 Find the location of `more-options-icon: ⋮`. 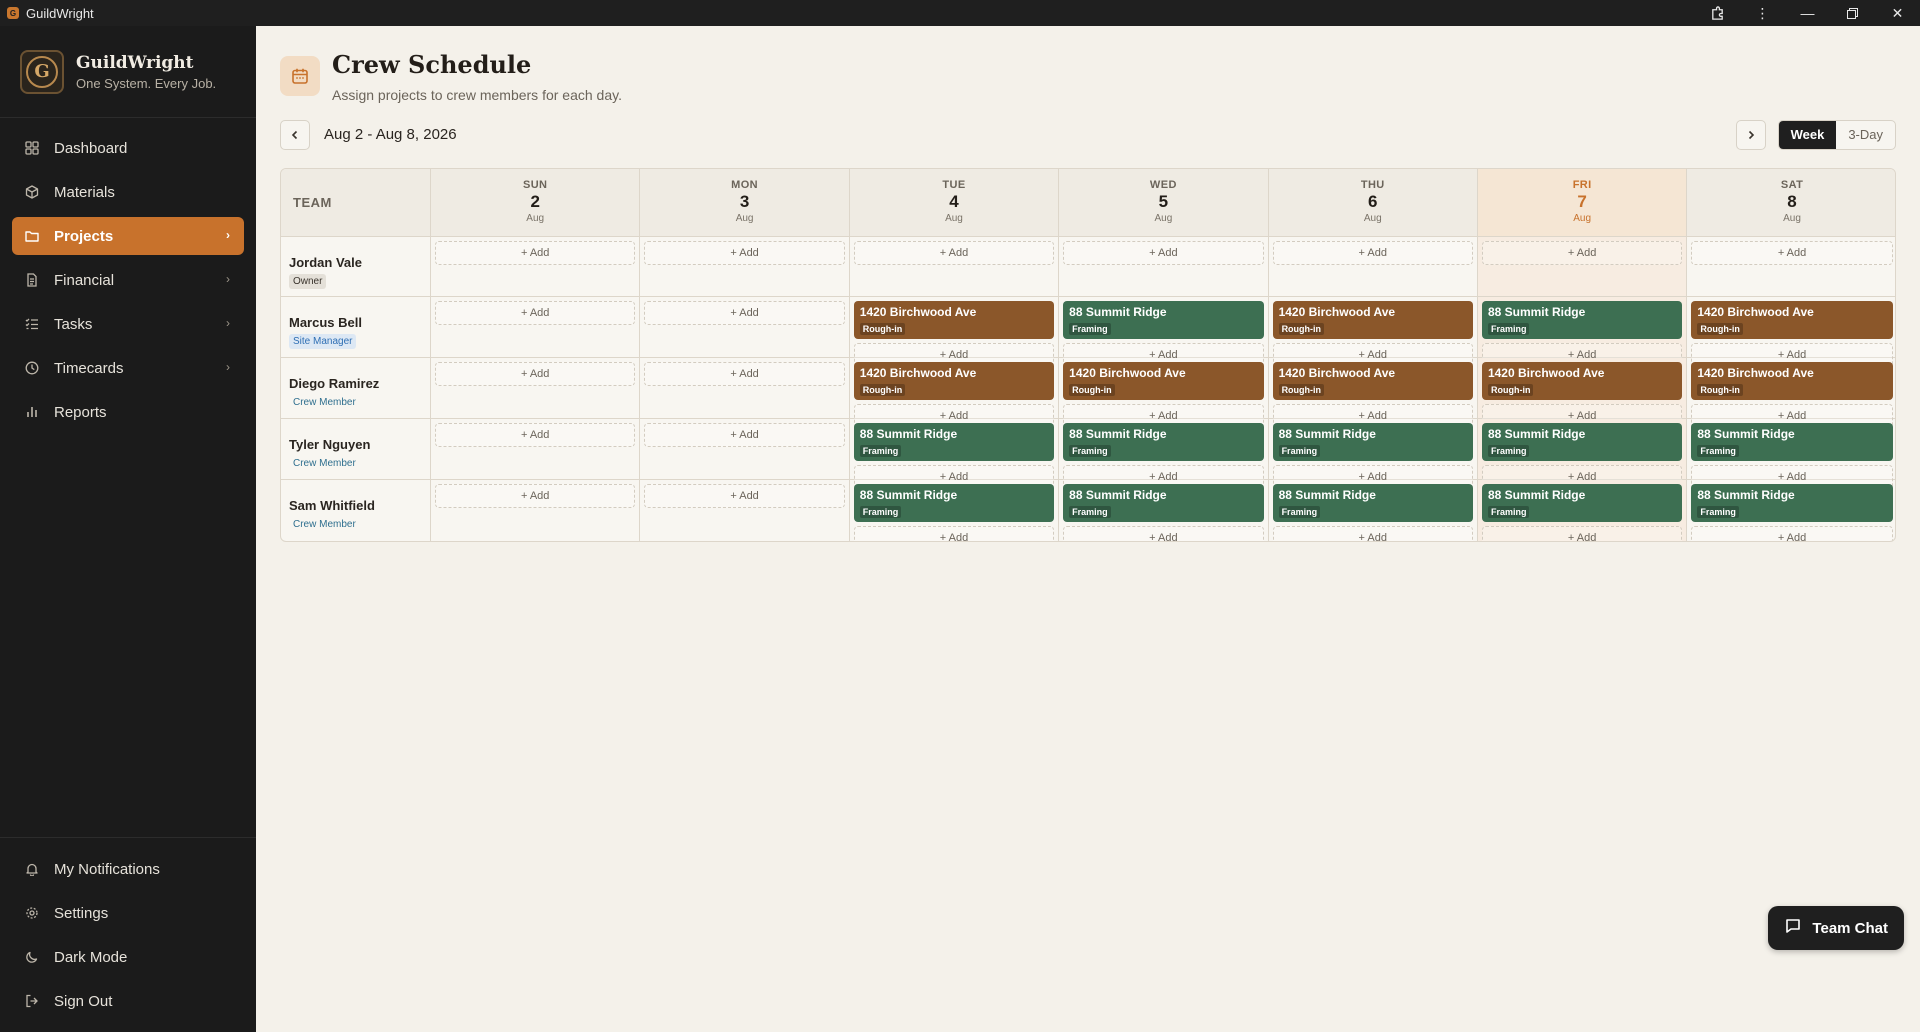

more-options-icon: ⋮ is located at coordinates (1762, 13).